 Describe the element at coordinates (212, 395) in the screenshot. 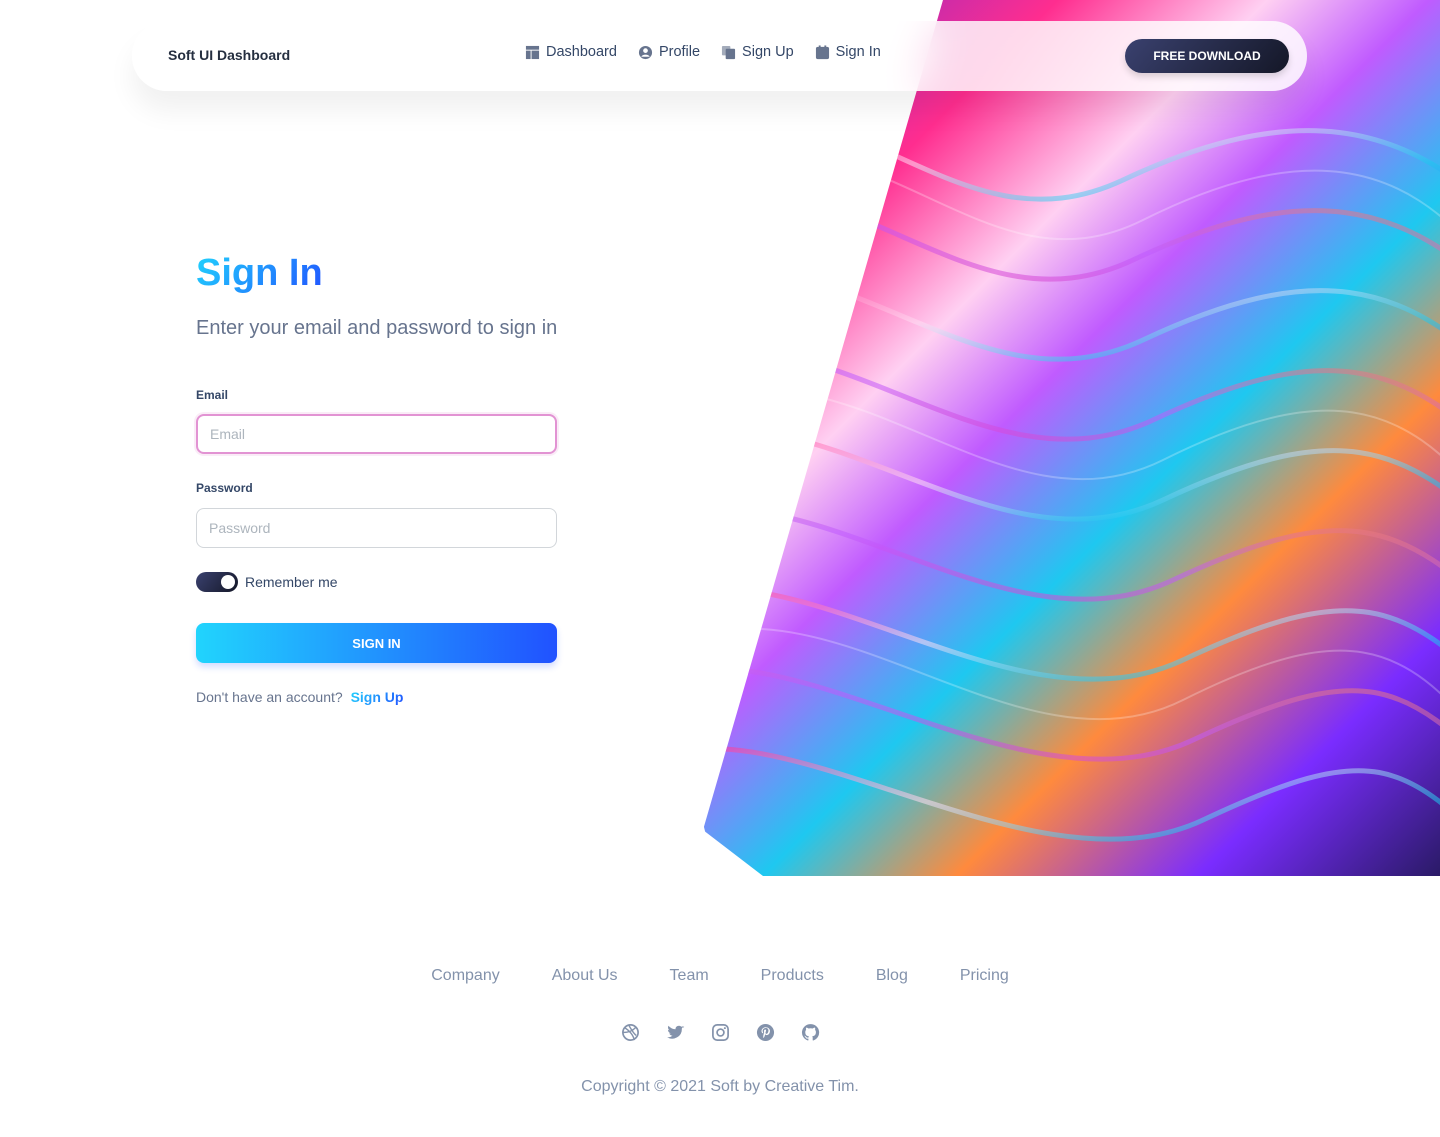

I see `email-label: Email` at that location.